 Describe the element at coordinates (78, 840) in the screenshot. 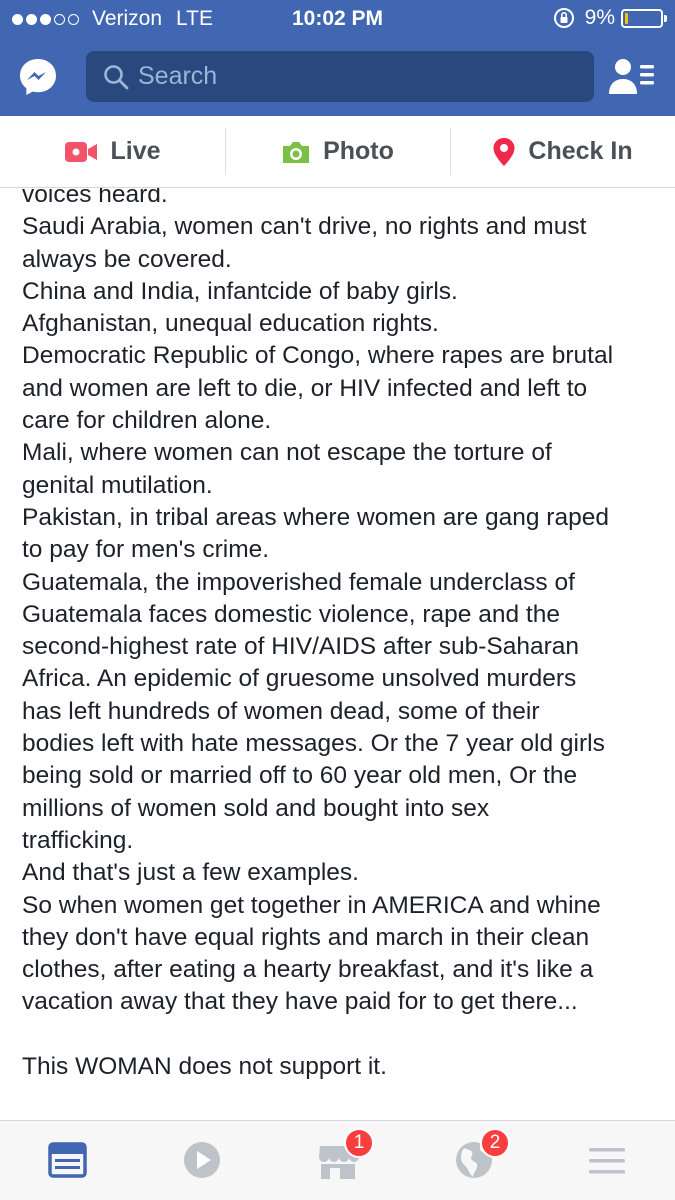

I see `post-text-line: trafficking.` at that location.